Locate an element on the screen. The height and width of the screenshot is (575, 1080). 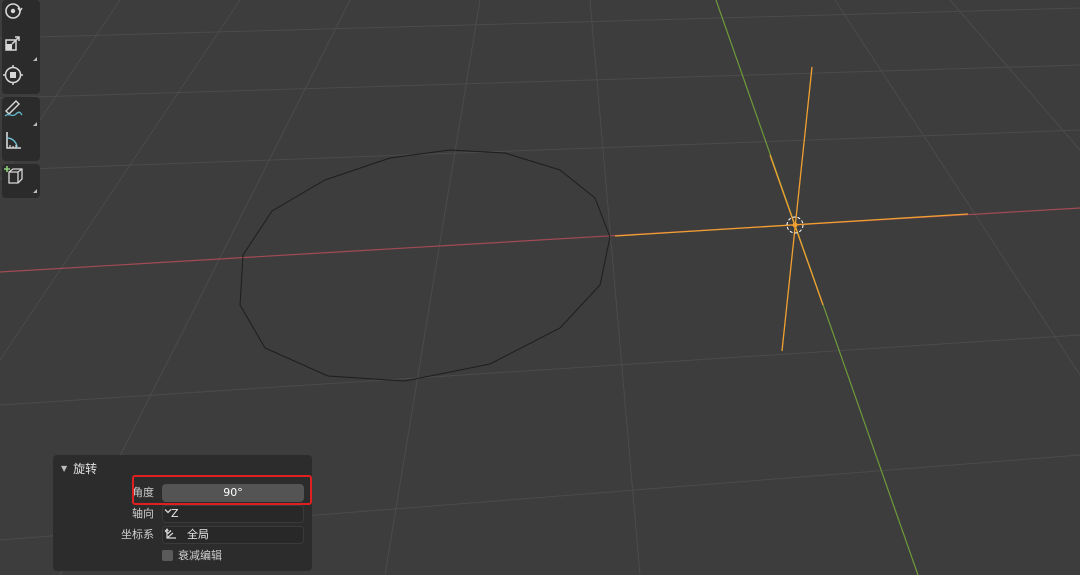
annotate-icon is located at coordinates (13, 108).